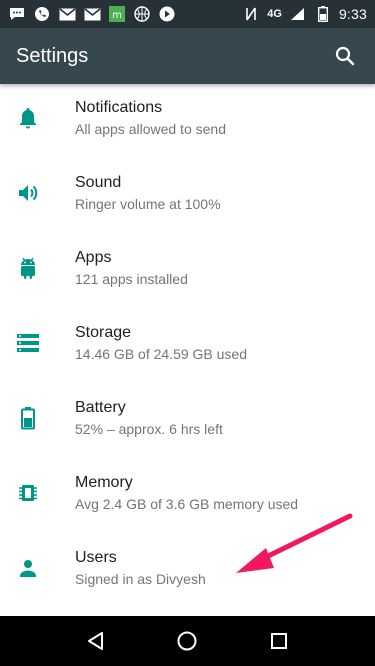 This screenshot has width=375, height=666. I want to click on back-icon, so click(95, 641).